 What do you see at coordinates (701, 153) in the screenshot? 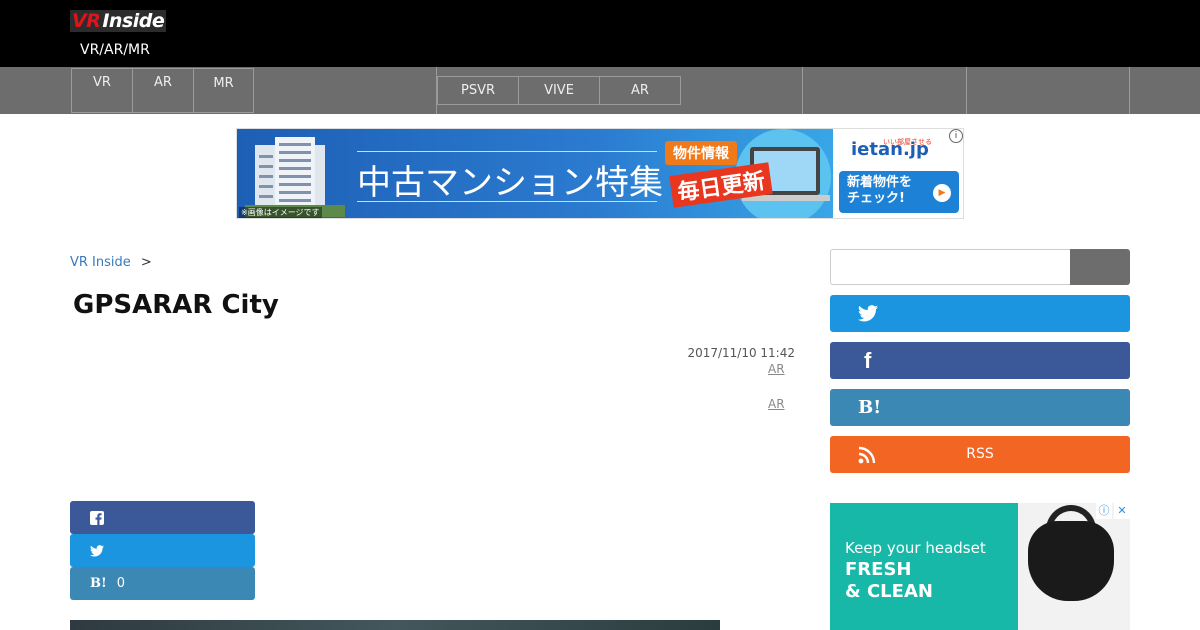
I see `banner-badge: 物件情報` at bounding box center [701, 153].